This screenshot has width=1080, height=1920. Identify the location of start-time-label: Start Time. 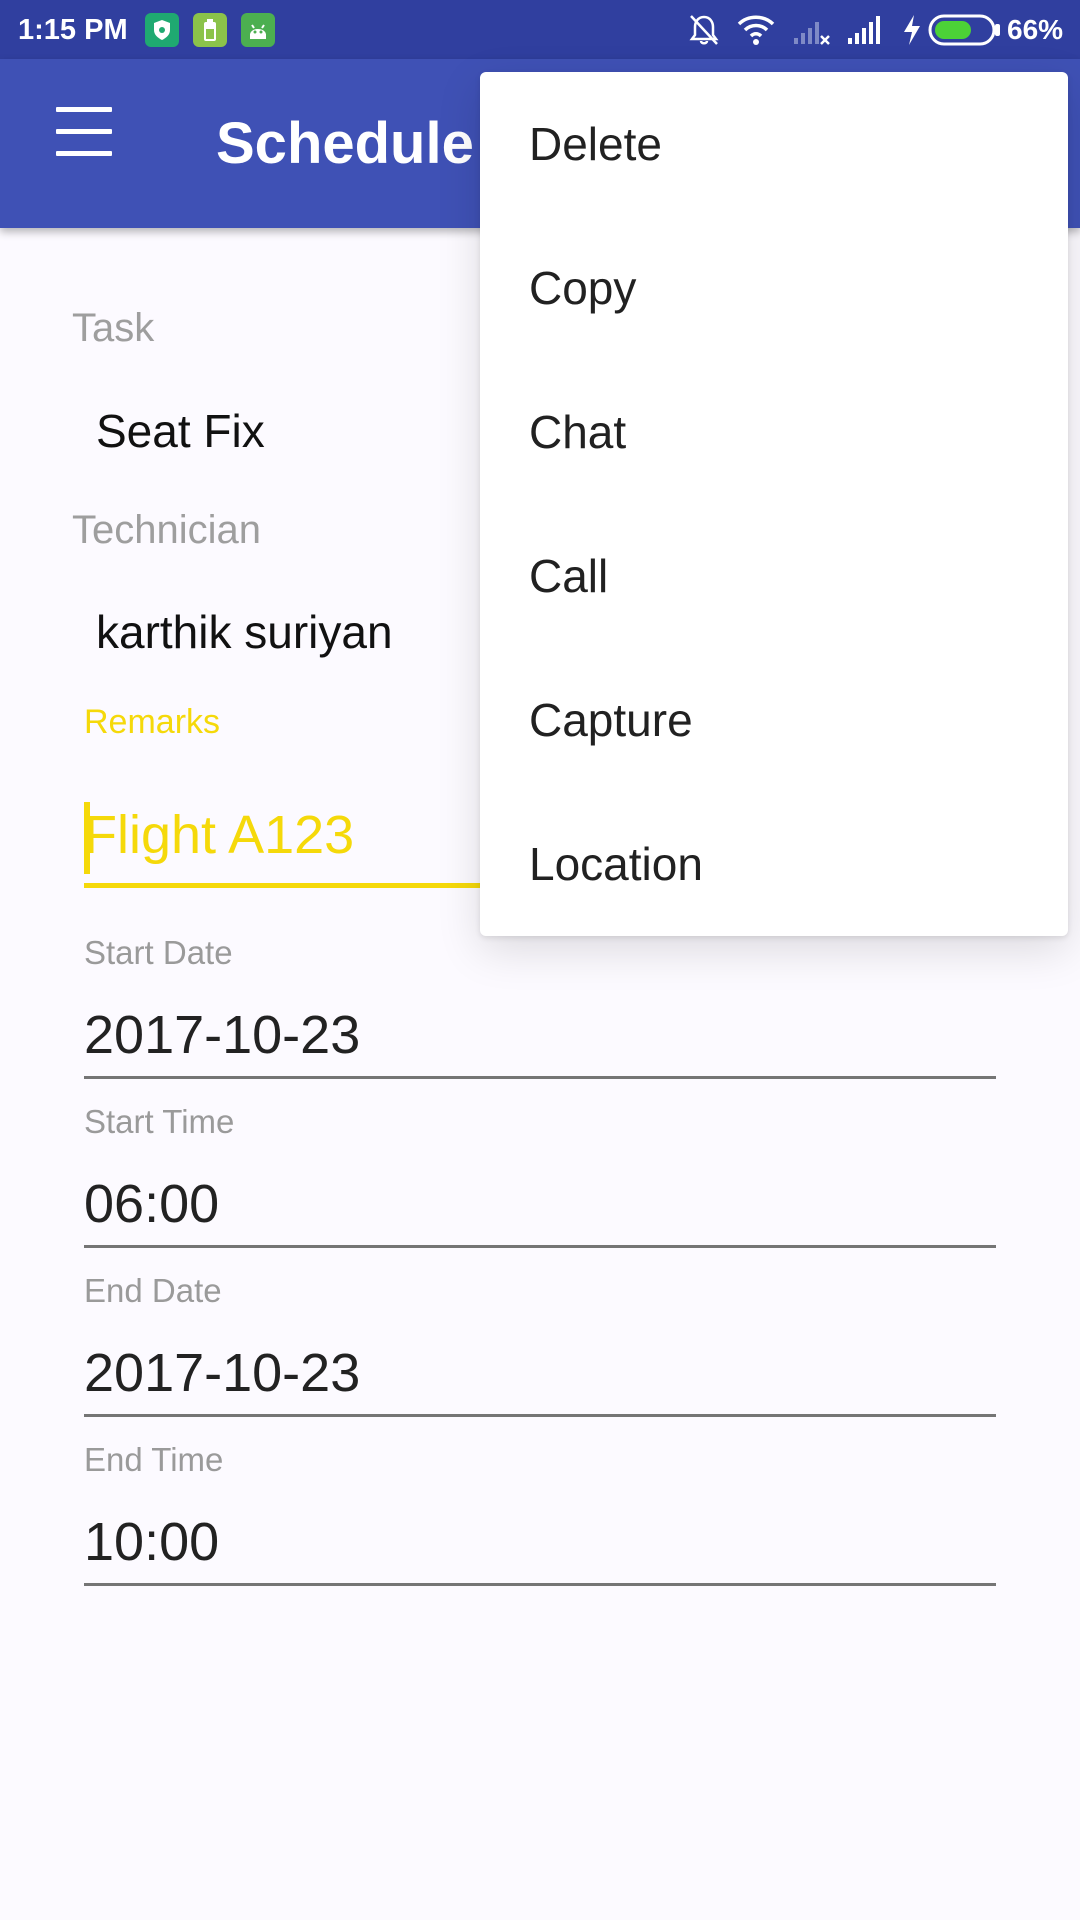
(159, 1121).